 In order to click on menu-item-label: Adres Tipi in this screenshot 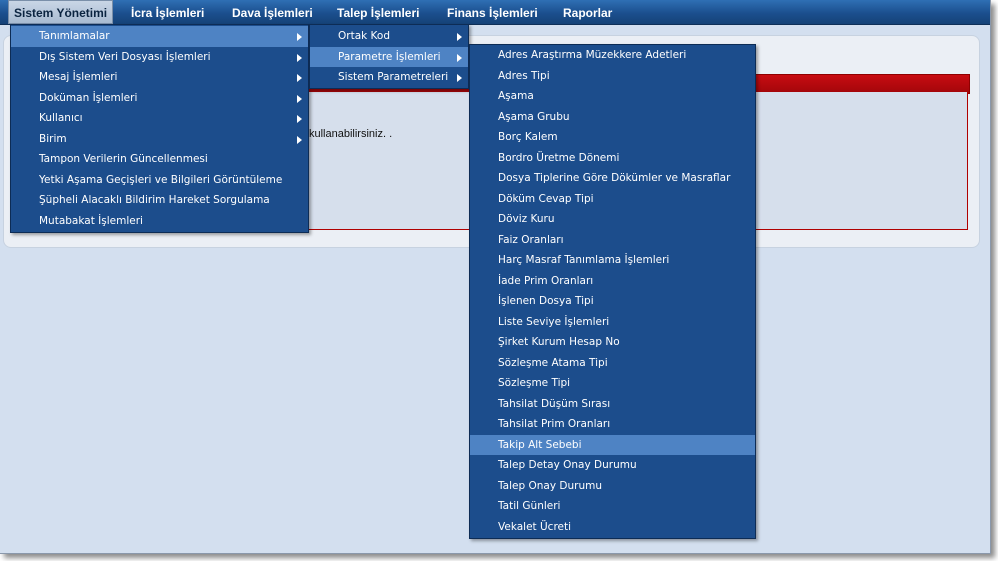, I will do `click(524, 75)`.